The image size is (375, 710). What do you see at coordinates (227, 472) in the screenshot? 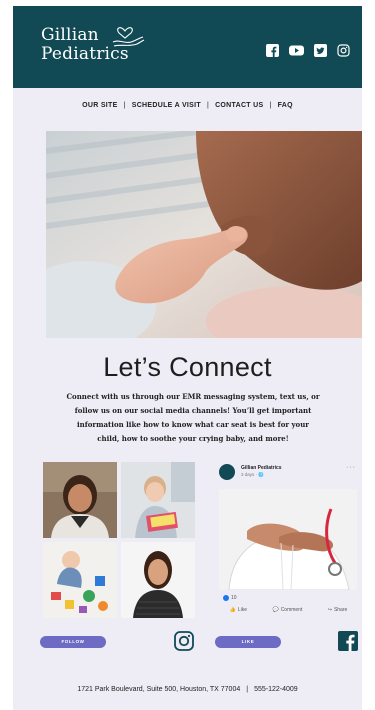
I see `facebook-page-avatar` at bounding box center [227, 472].